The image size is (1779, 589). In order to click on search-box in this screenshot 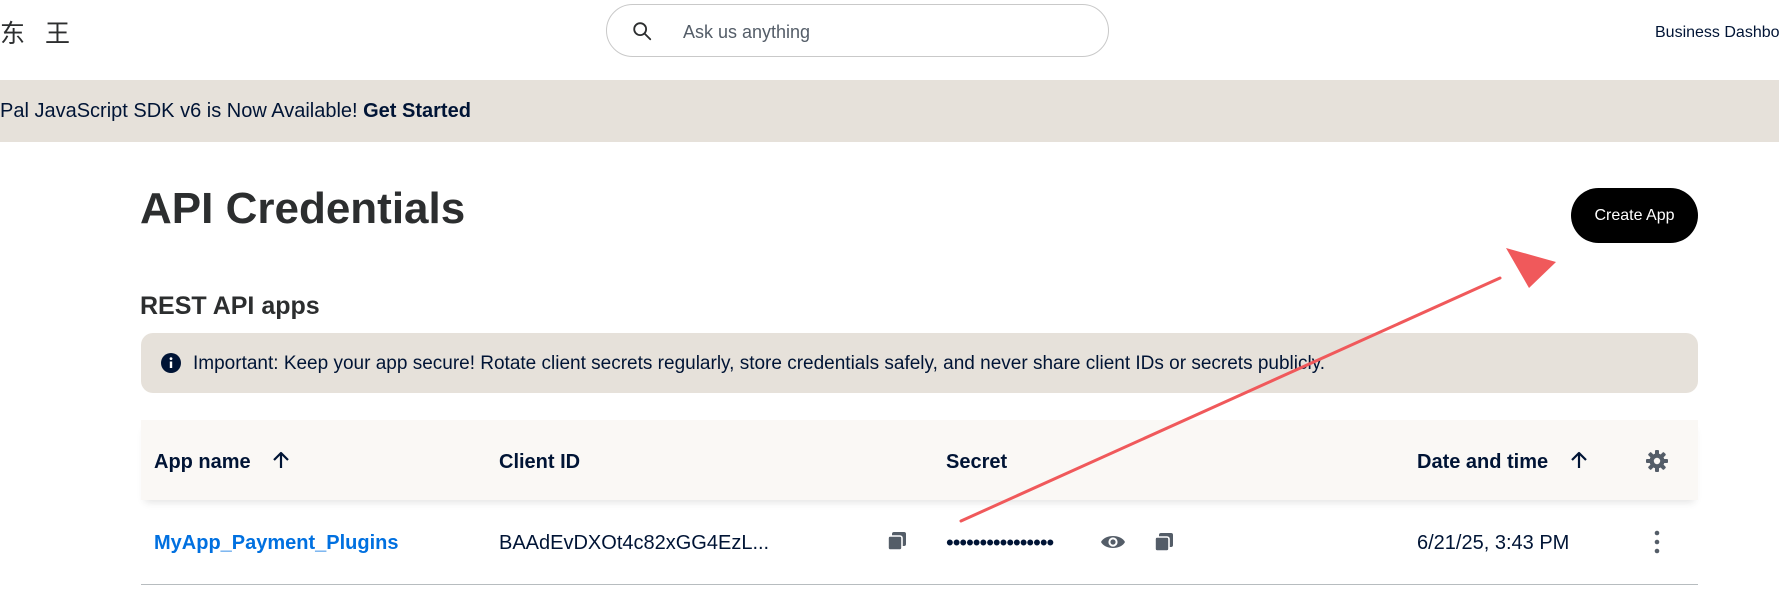, I will do `click(857, 30)`.